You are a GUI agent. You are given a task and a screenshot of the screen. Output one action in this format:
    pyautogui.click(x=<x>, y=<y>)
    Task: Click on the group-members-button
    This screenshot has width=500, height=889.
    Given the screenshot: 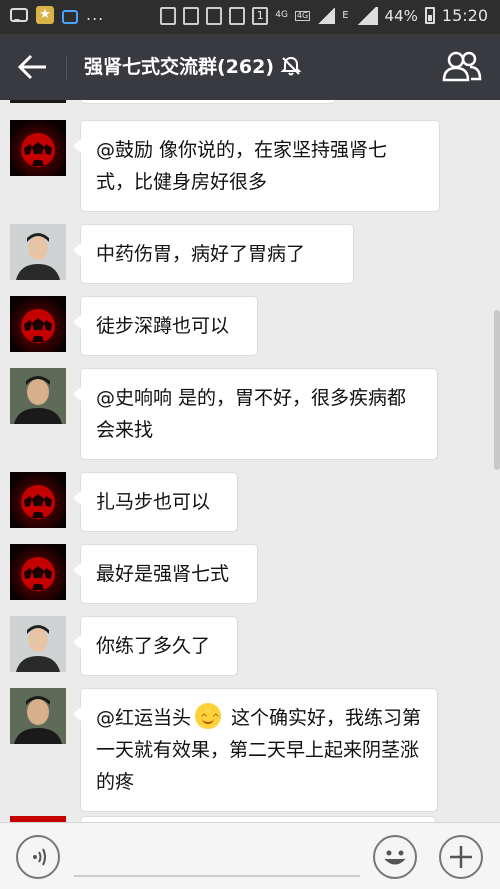 What is the action you would take?
    pyautogui.click(x=462, y=67)
    